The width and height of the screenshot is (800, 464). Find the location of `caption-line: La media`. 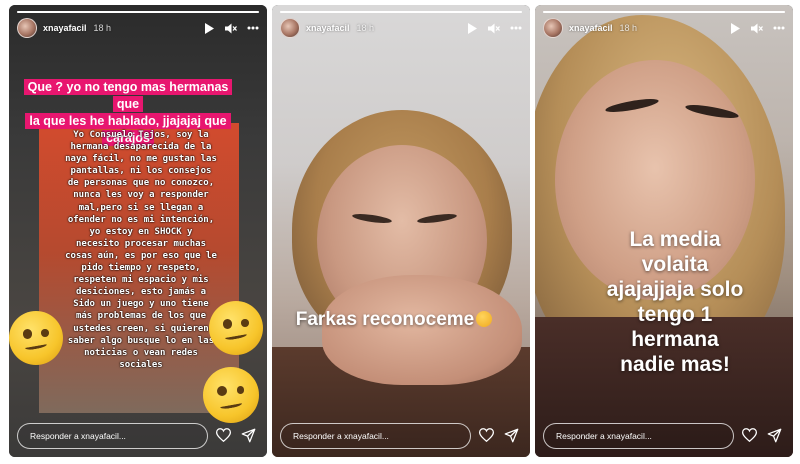

caption-line: La media is located at coordinates (675, 239).